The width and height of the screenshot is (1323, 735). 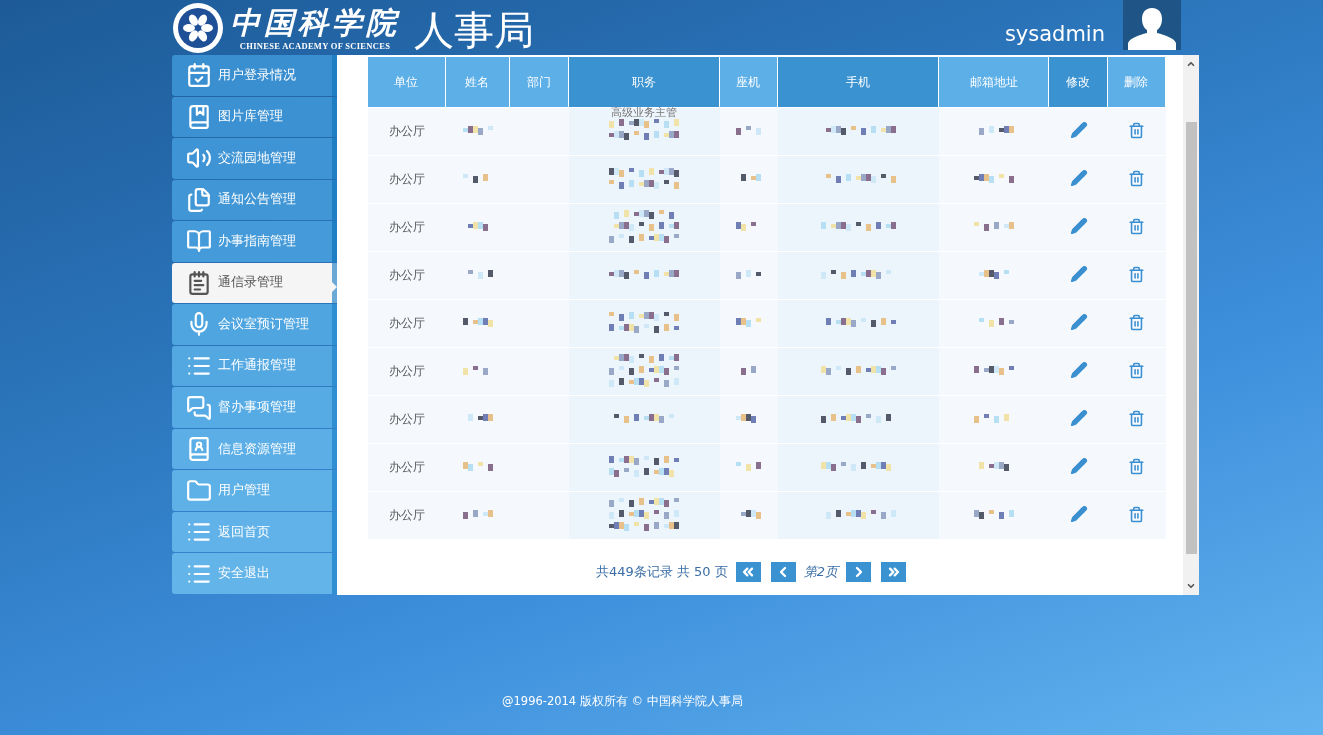 What do you see at coordinates (1191, 64) in the screenshot?
I see `scroll-up-icon` at bounding box center [1191, 64].